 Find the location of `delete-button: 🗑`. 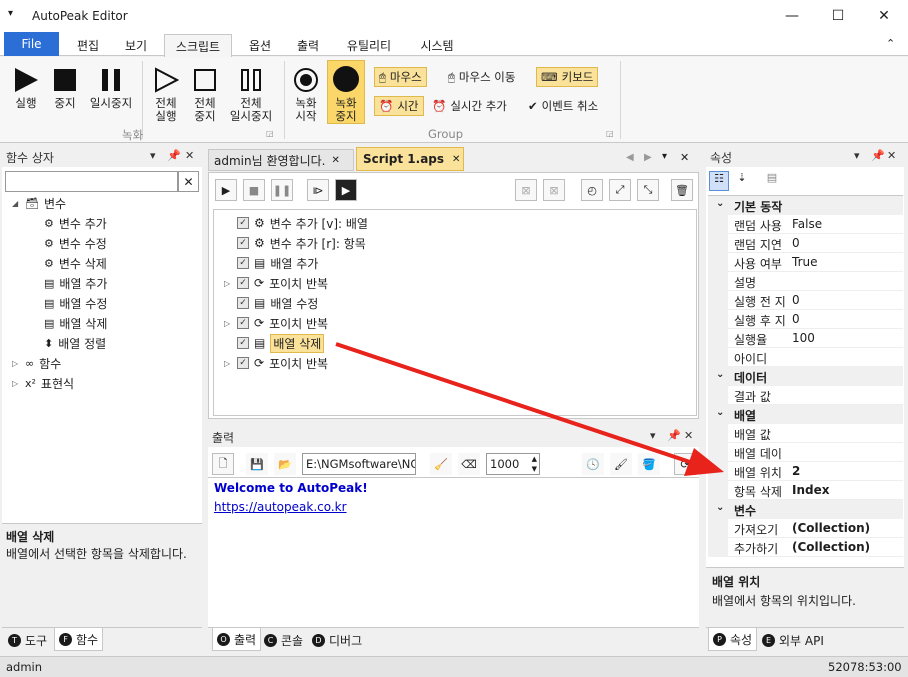

delete-button: 🗑 is located at coordinates (682, 190).